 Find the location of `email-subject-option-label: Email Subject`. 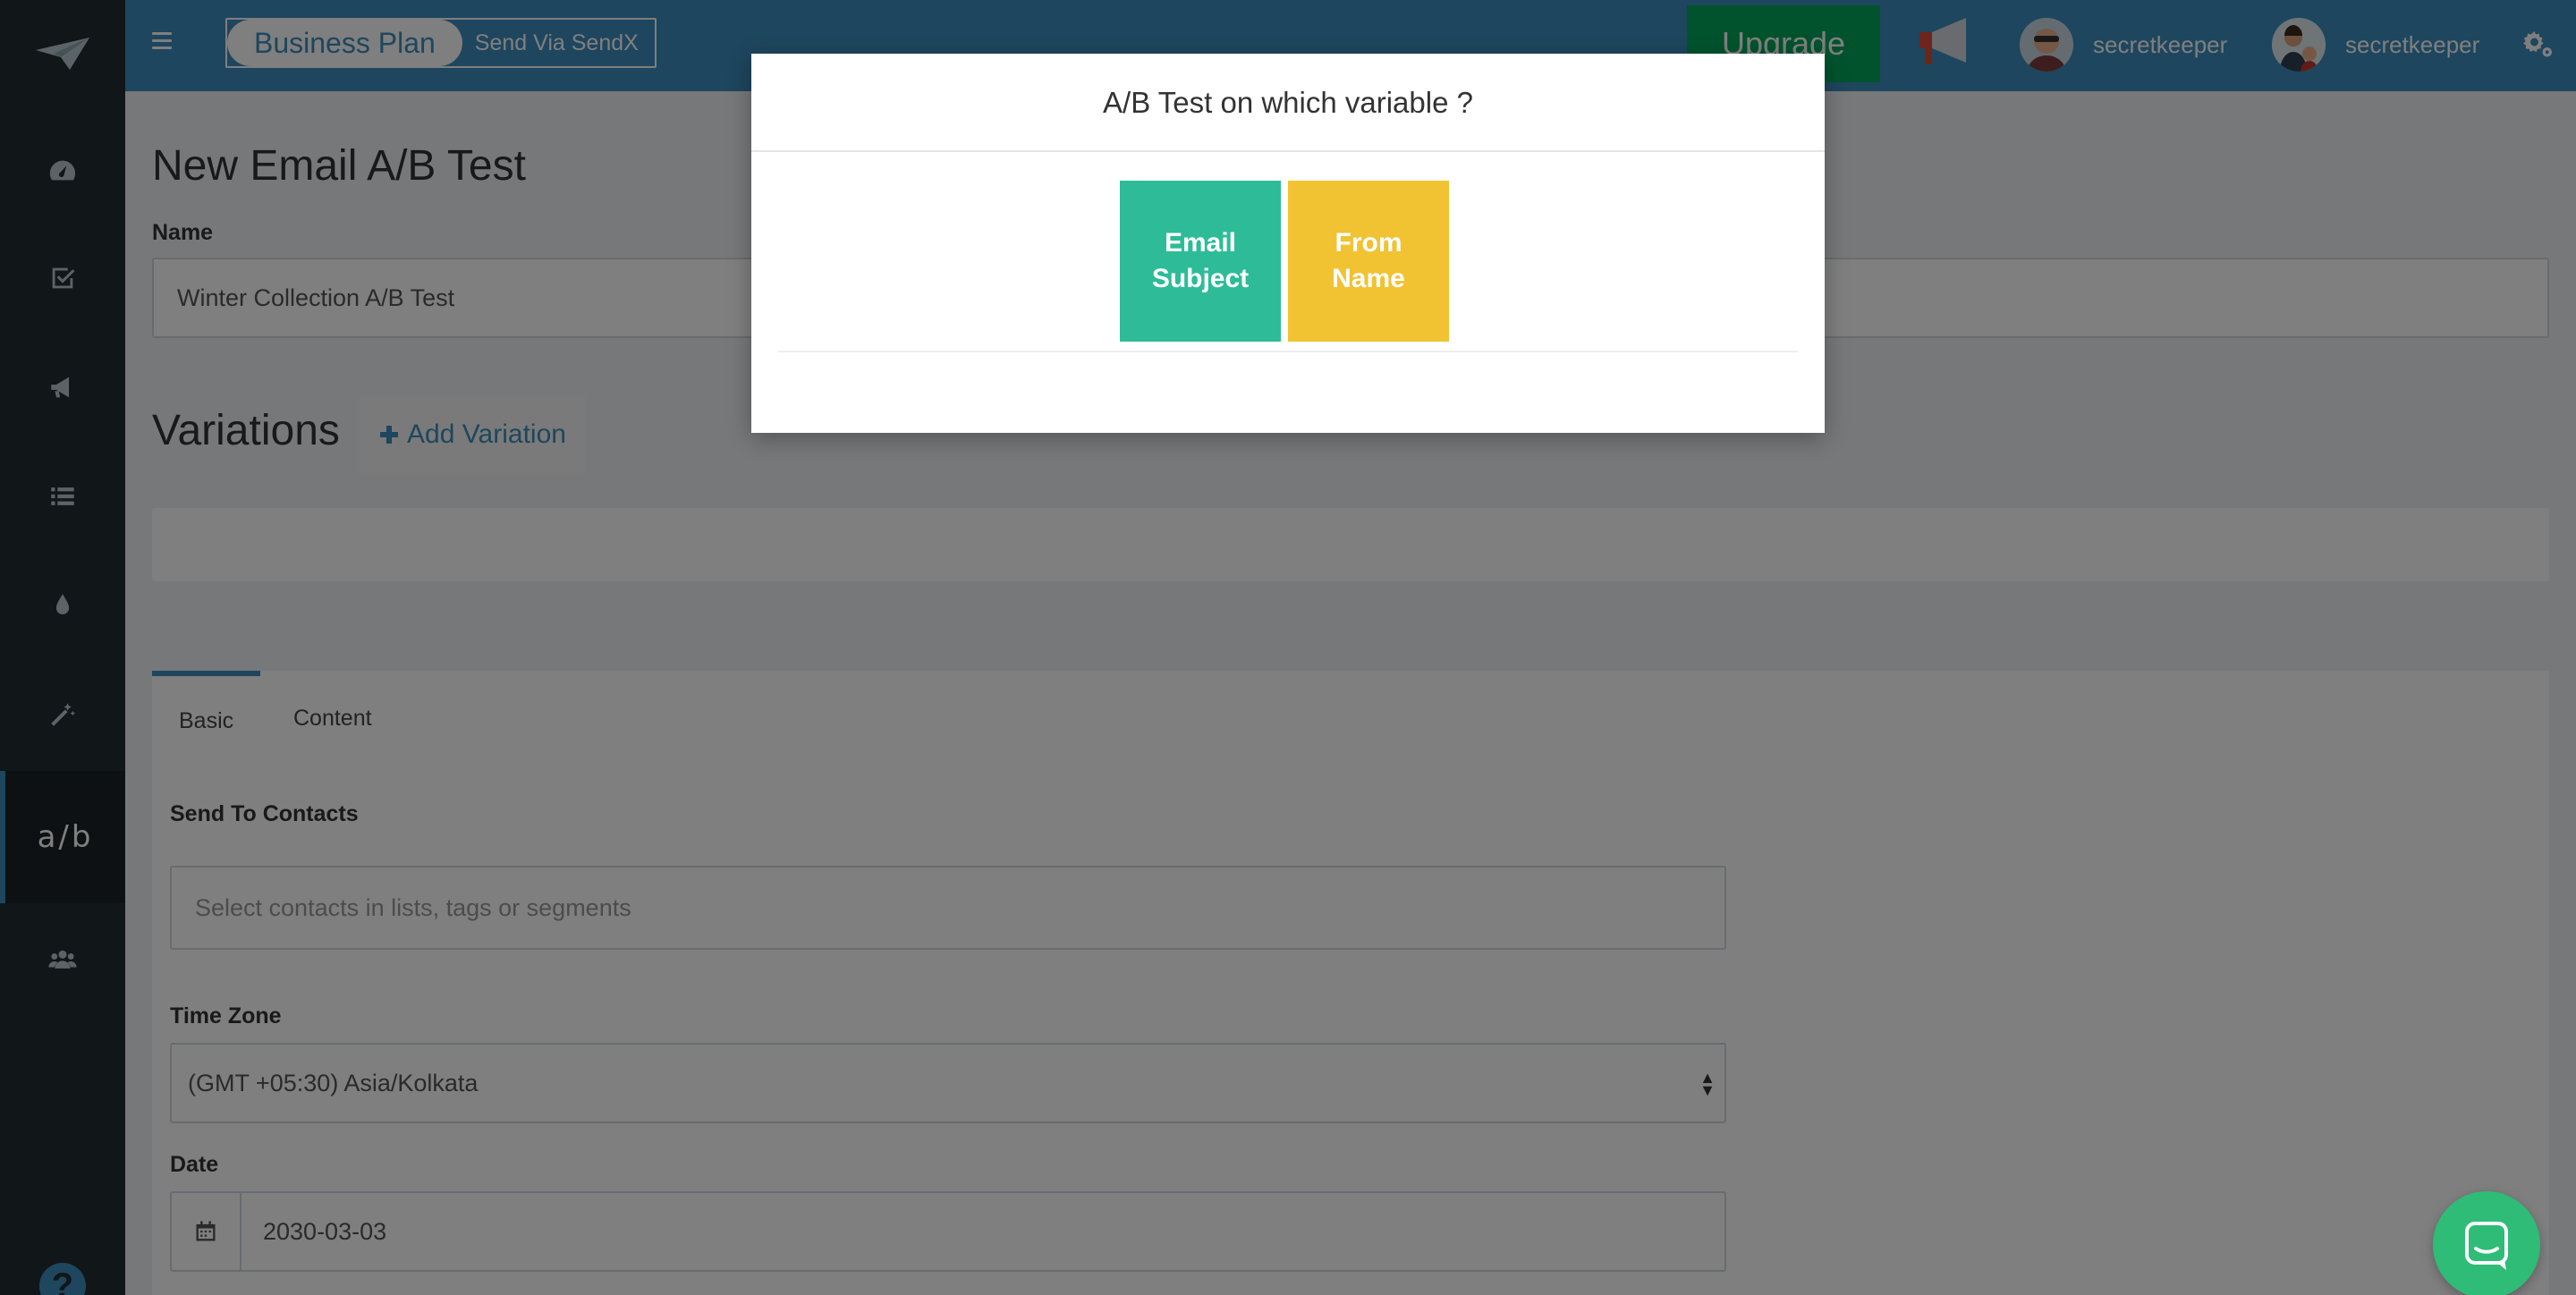

email-subject-option-label: Email Subject is located at coordinates (1200, 260).